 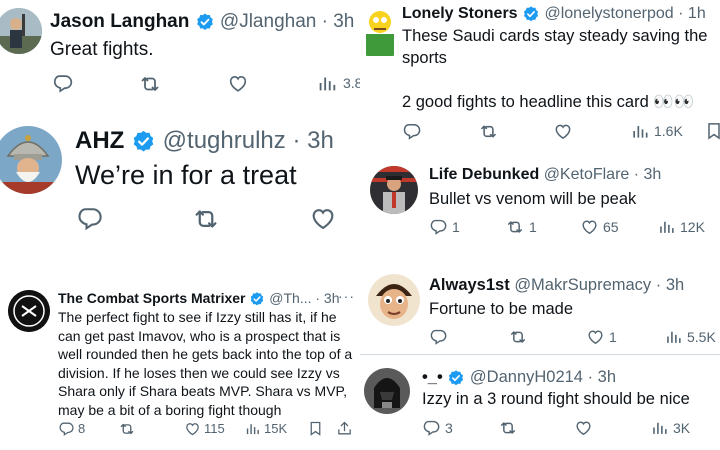 I want to click on reply-count: 1, so click(x=456, y=226).